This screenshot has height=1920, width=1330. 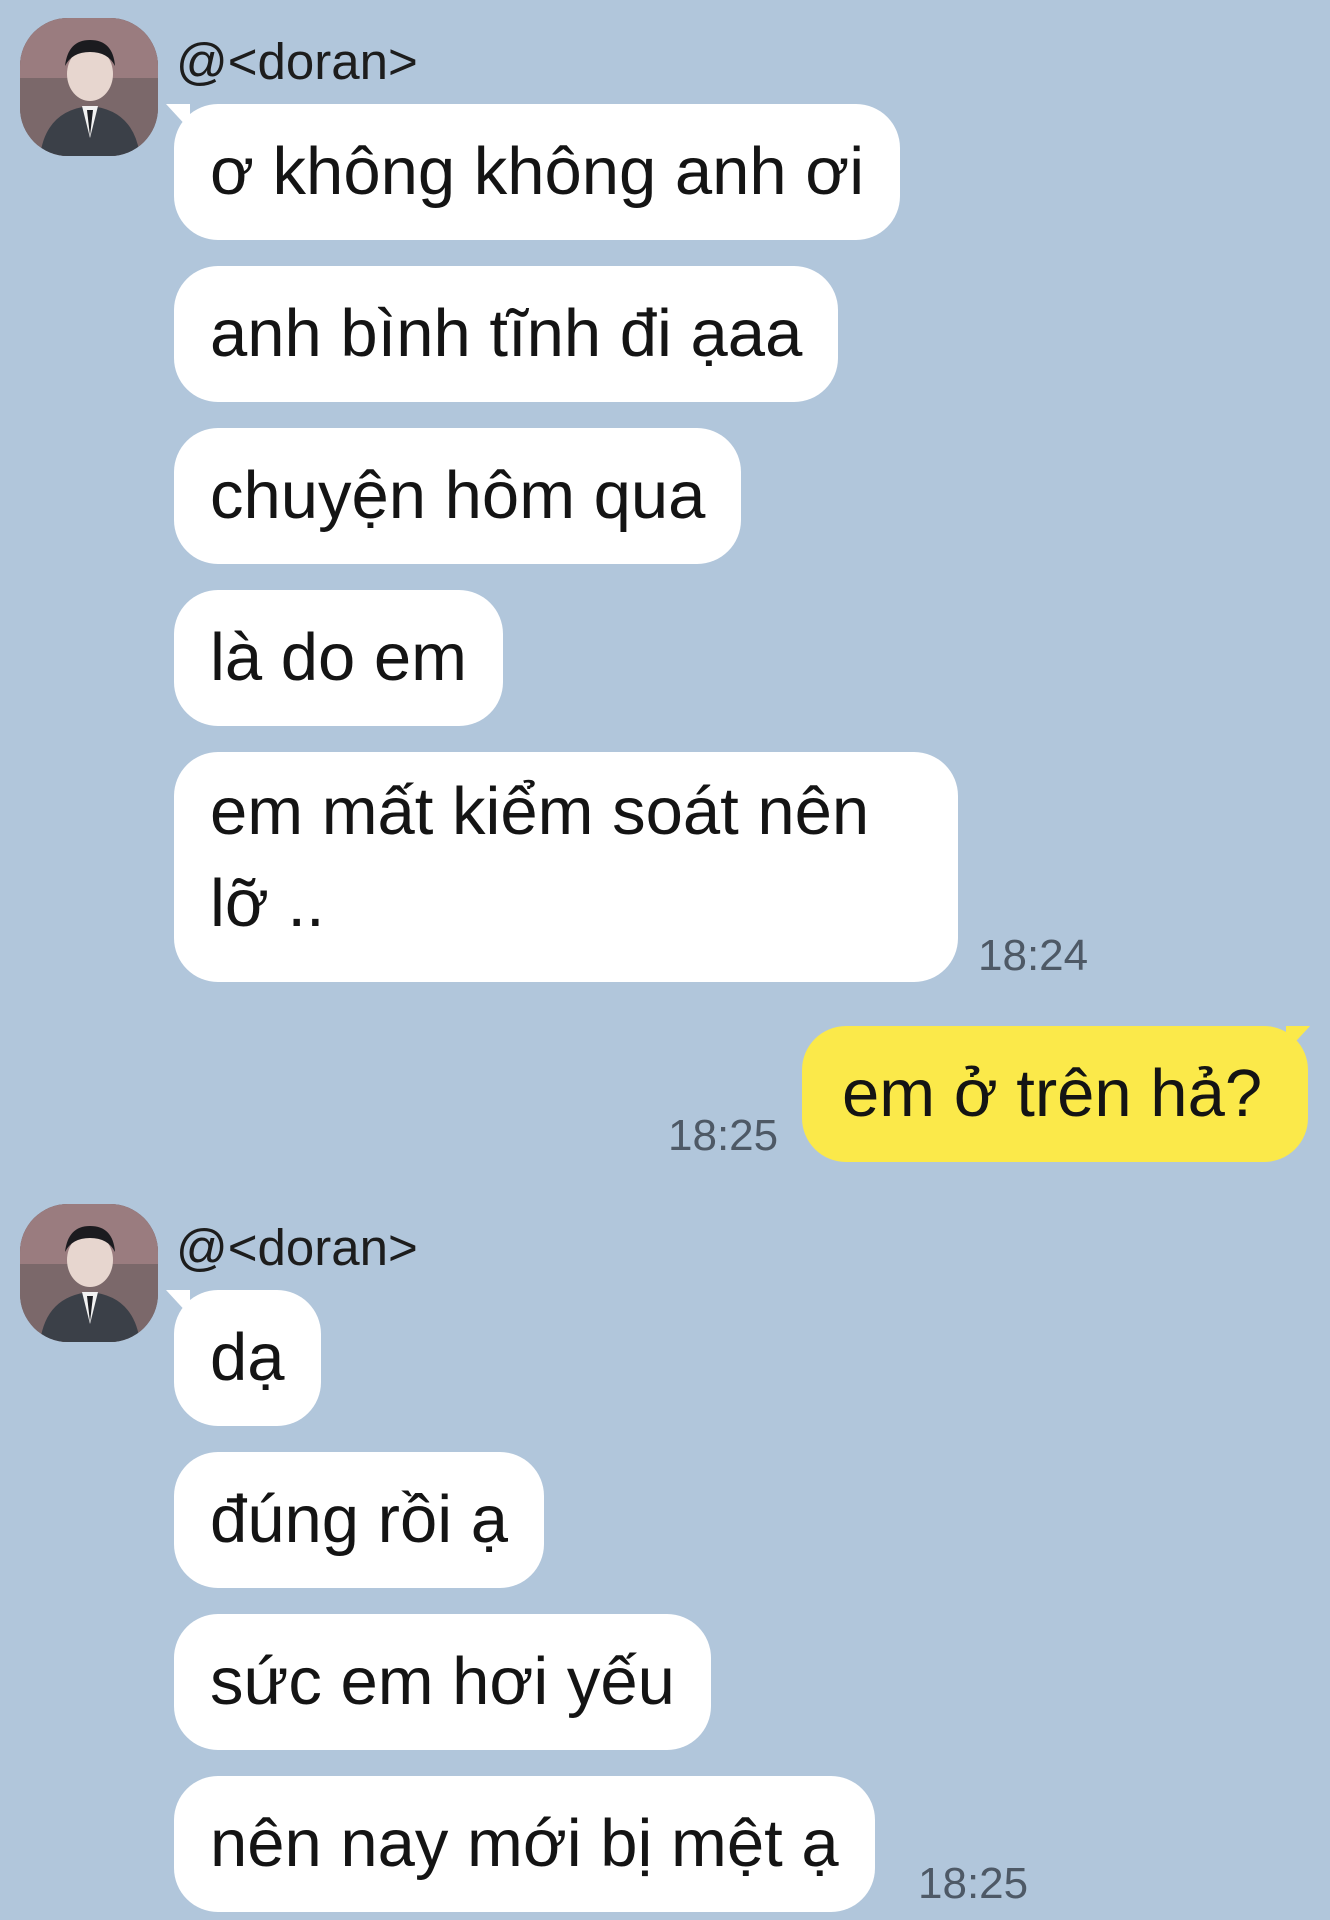 I want to click on message-bubble: nên nay mới bị mệt ạ, so click(x=524, y=1844).